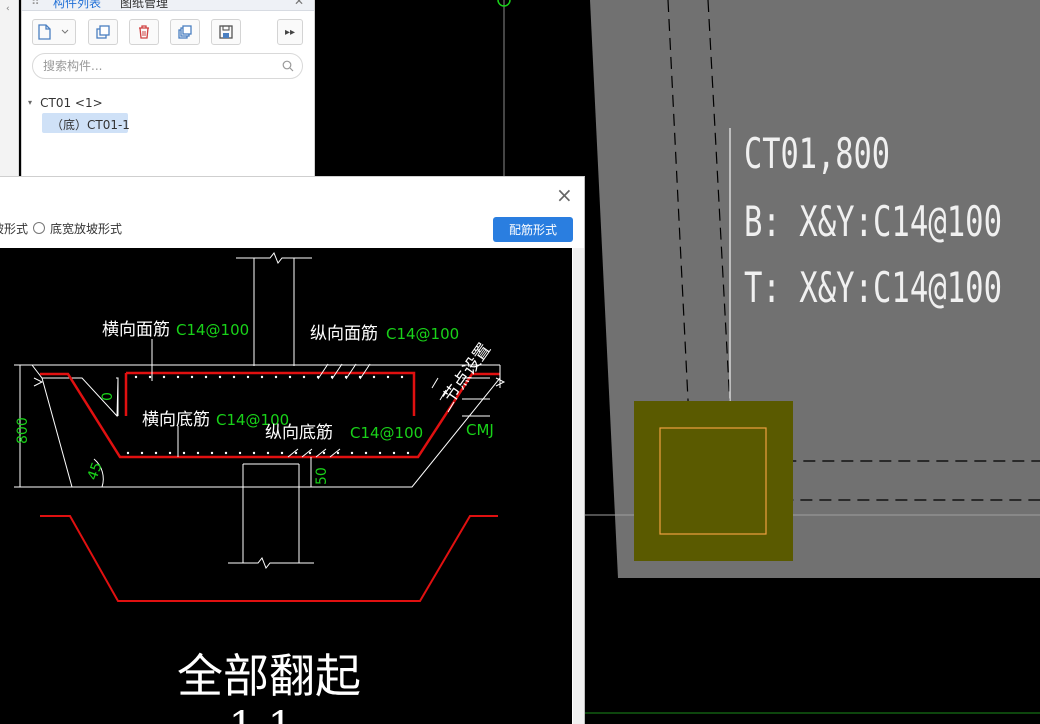 The height and width of the screenshot is (724, 1040). What do you see at coordinates (212, 330) in the screenshot?
I see `value-top-transverse: C14@100` at bounding box center [212, 330].